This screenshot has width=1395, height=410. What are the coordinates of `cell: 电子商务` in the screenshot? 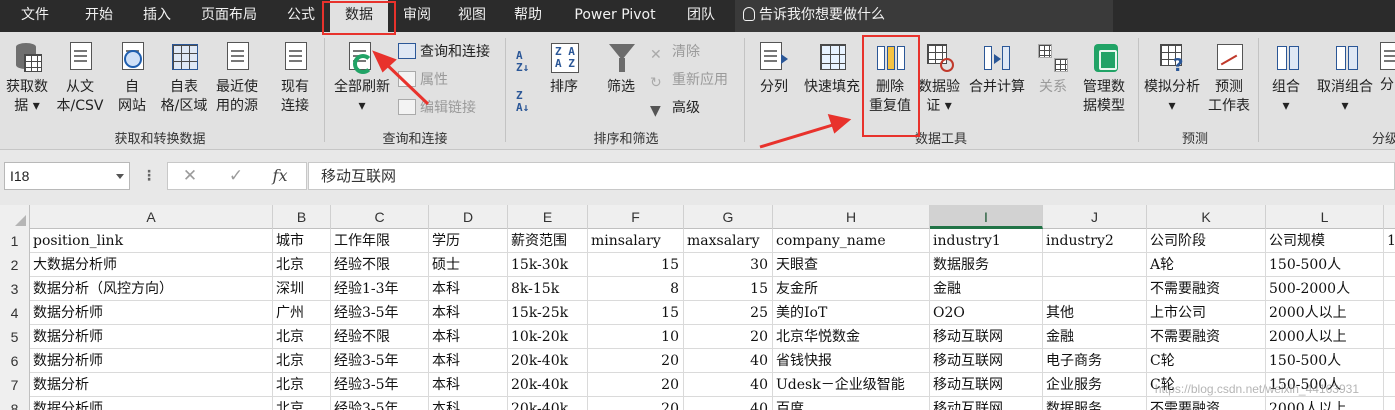 It's located at (1095, 361).